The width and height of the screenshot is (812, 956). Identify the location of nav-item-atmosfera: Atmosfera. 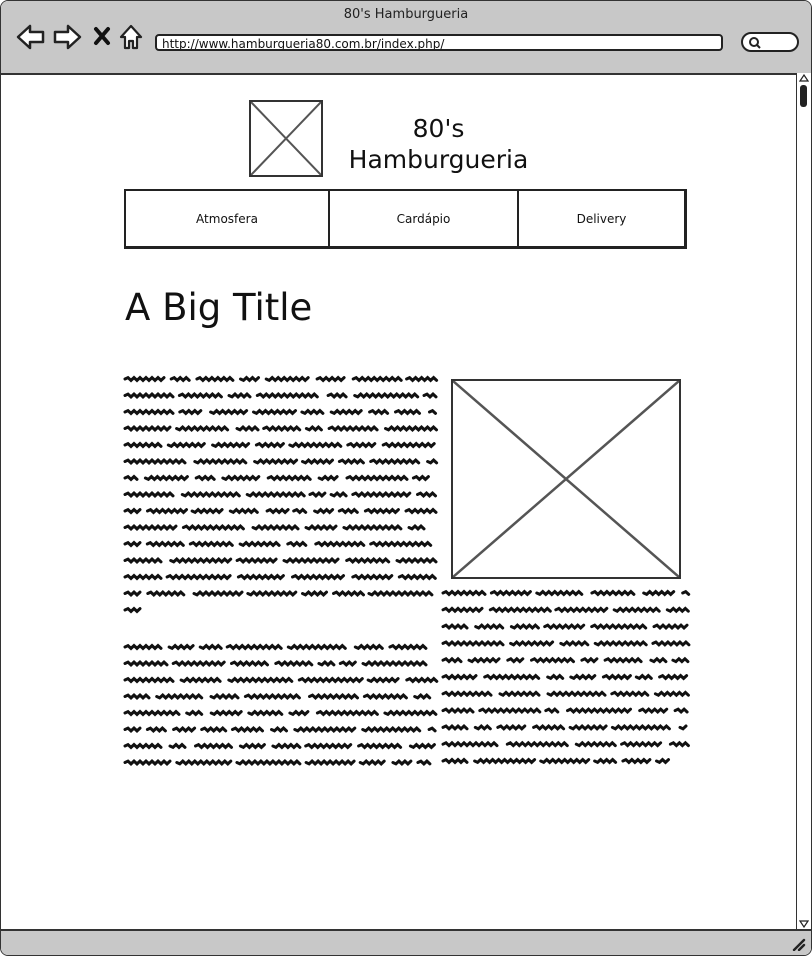
(227, 218).